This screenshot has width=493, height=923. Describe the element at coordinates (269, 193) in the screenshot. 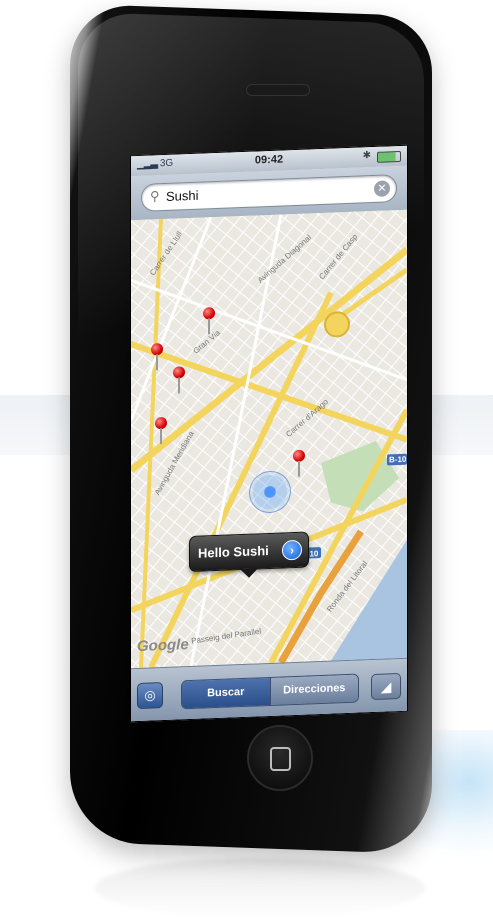

I see `search-input: ⚲ Sushi ✕` at that location.